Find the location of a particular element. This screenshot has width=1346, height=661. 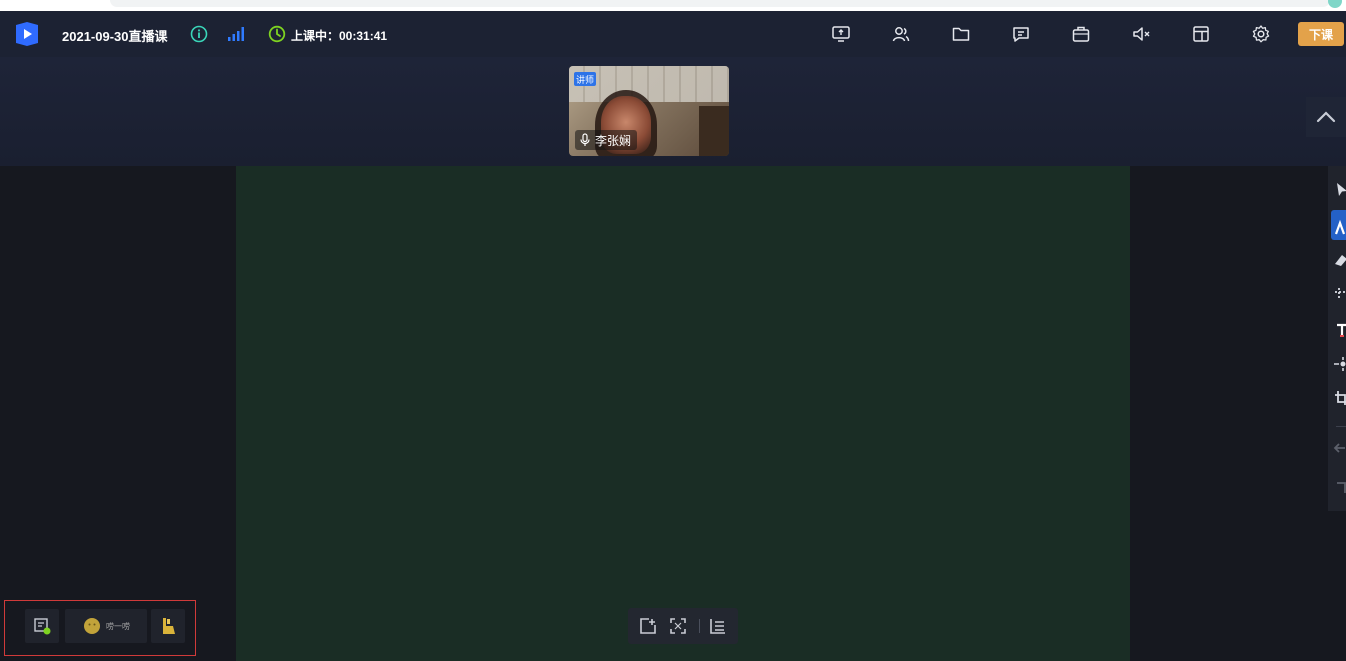

members-button is located at coordinates (901, 34).